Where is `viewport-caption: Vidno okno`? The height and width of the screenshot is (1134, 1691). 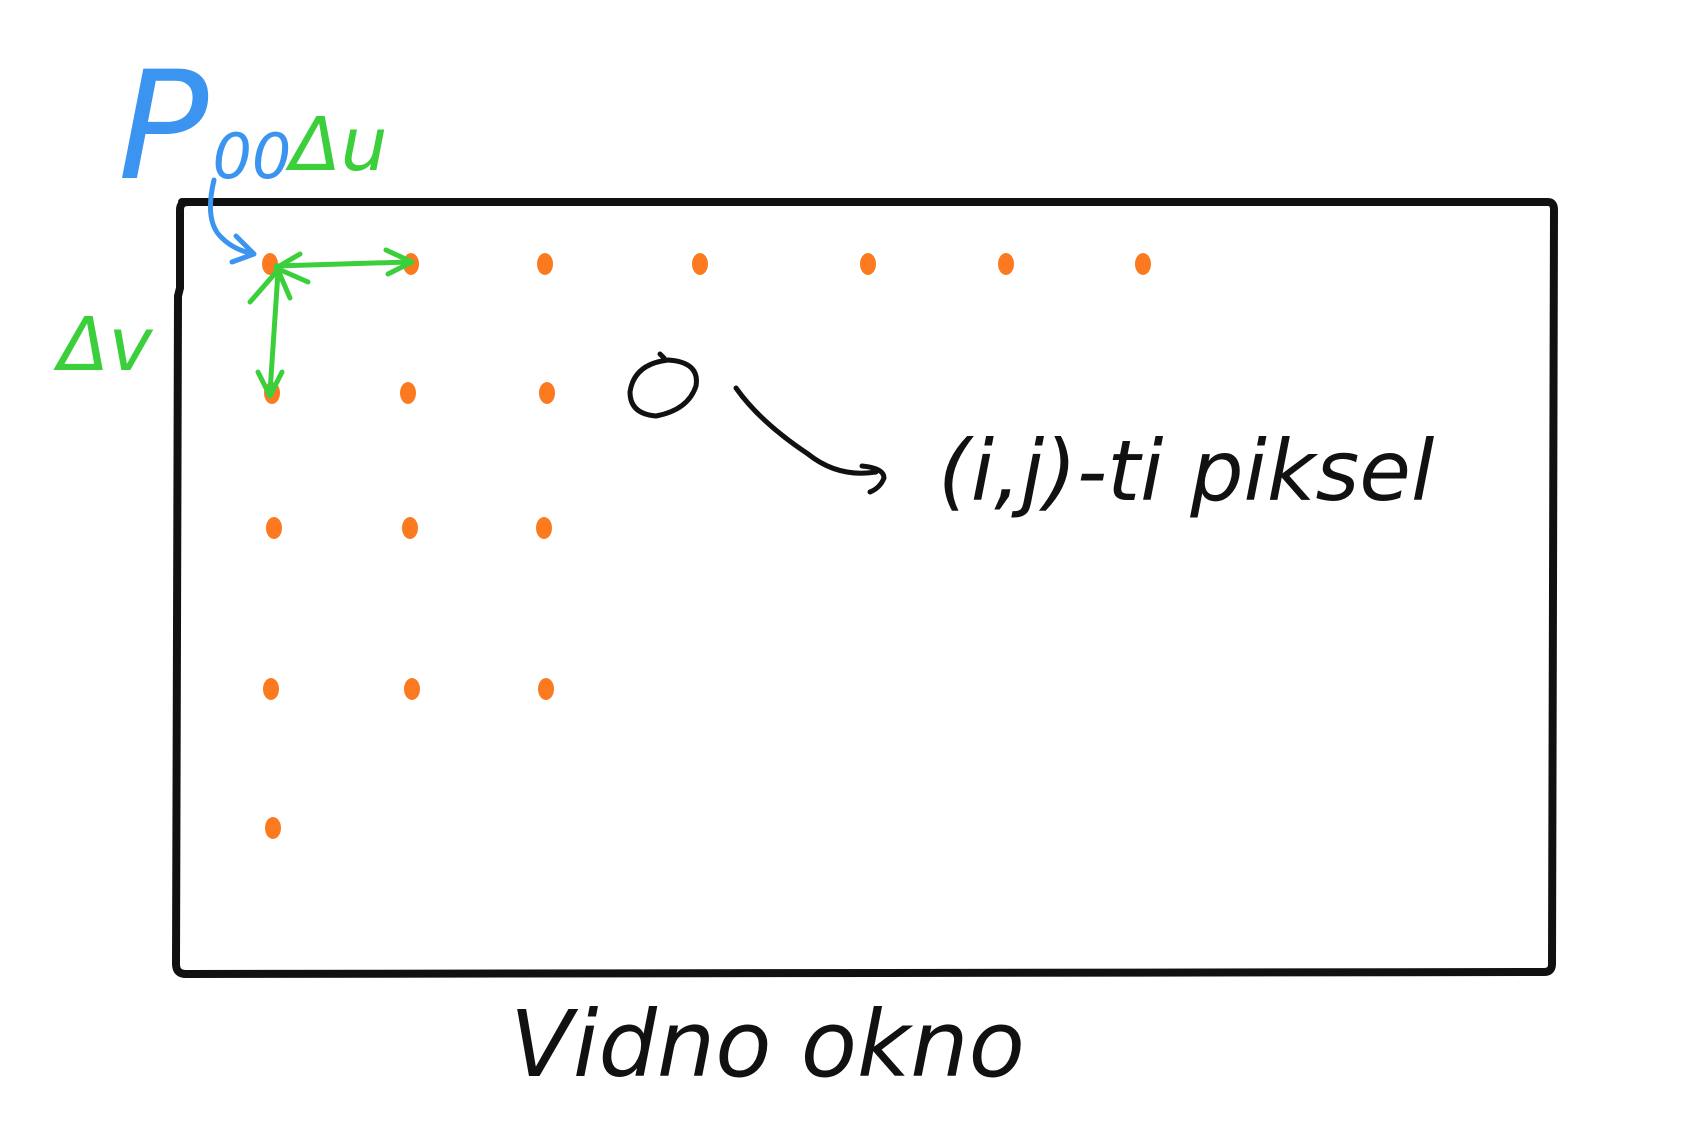
viewport-caption: Vidno okno is located at coordinates (767, 1044).